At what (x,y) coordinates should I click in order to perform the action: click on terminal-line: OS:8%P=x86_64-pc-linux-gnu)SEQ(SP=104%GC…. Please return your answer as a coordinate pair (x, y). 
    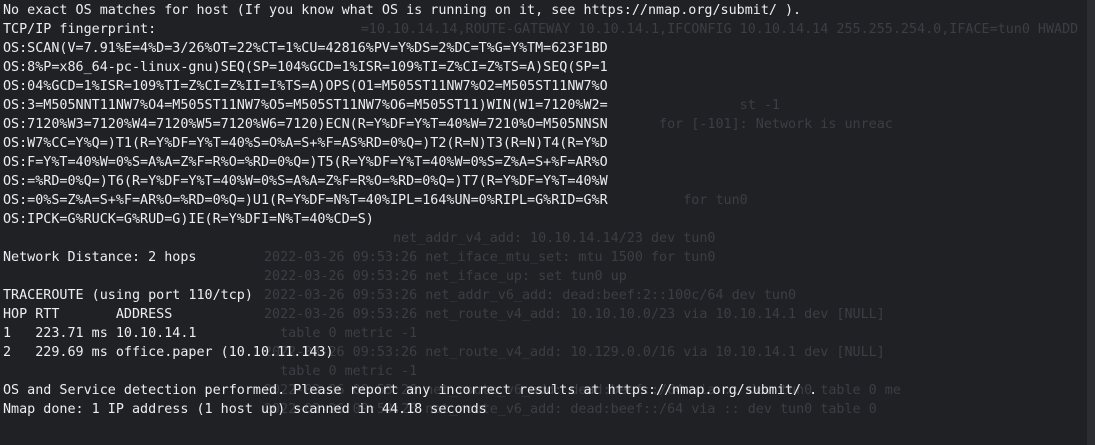
    Looking at the image, I should click on (305, 67).